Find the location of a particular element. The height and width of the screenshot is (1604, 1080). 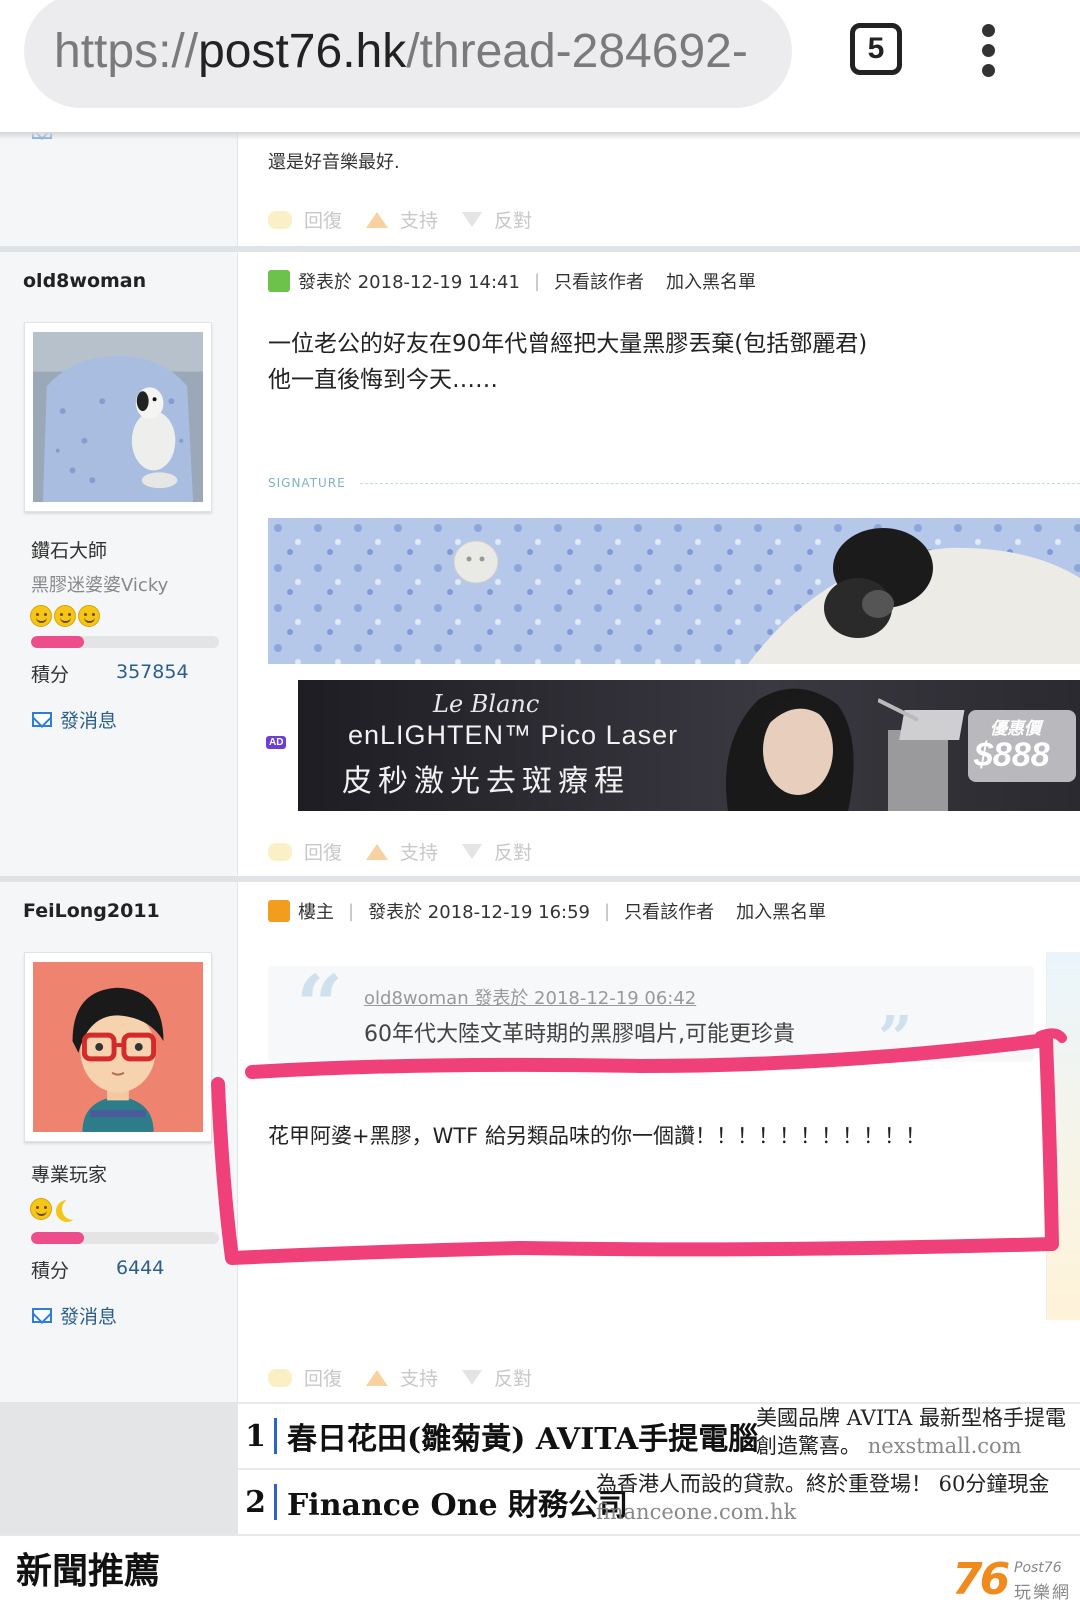

oppose-label: 反對 is located at coordinates (513, 1379).